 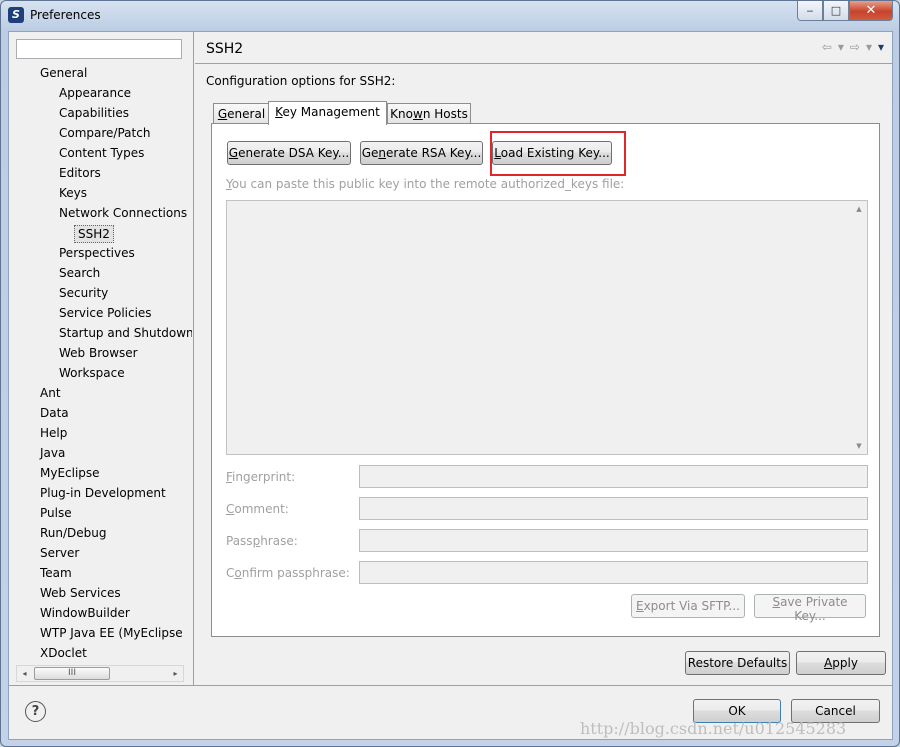 I want to click on forward-arrow-icon: ⇨, so click(x=855, y=47).